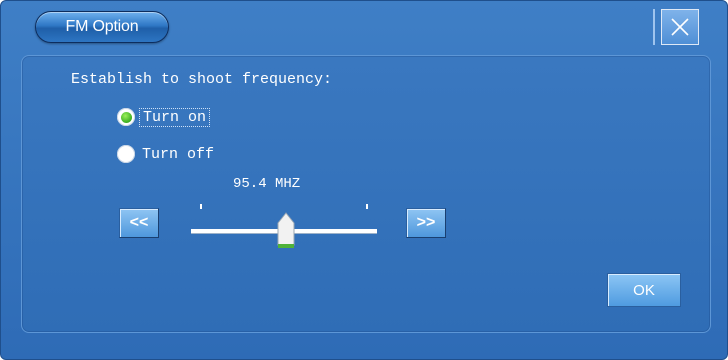 This screenshot has height=360, width=728. What do you see at coordinates (367, 206) in the screenshot?
I see `slider-tick-right` at bounding box center [367, 206].